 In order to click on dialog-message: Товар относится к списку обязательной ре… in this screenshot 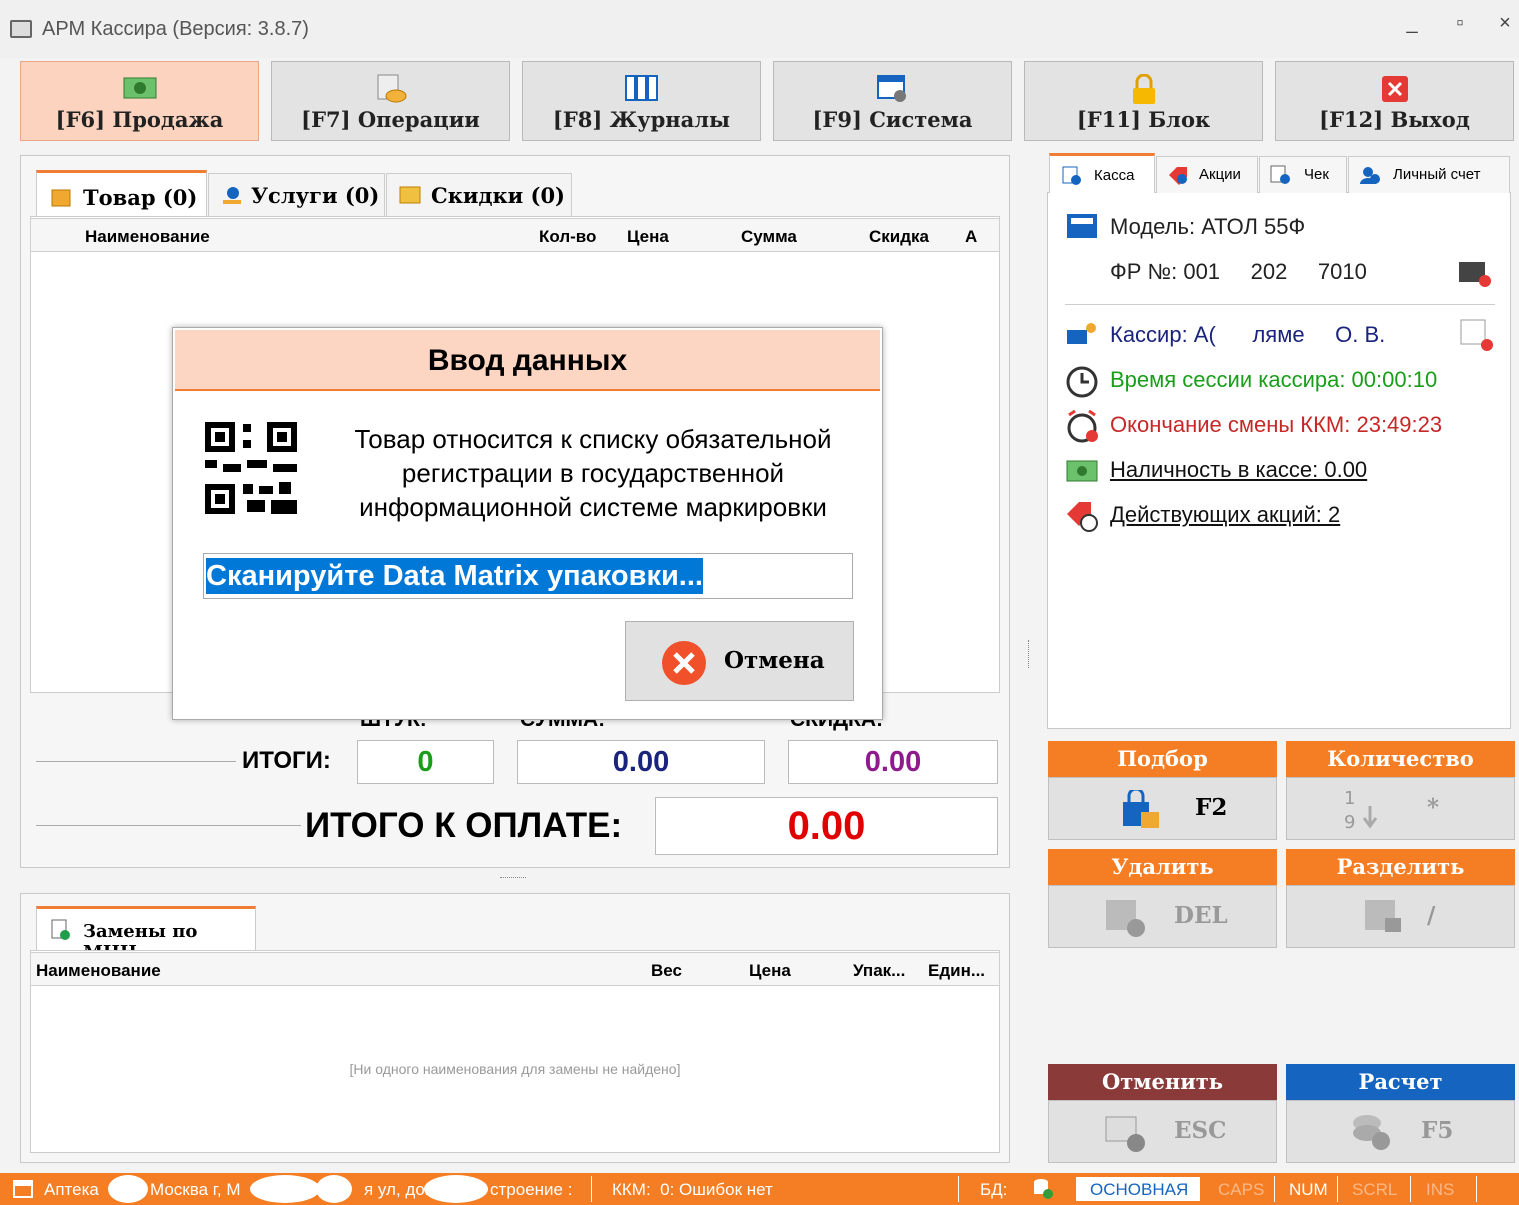, I will do `click(593, 473)`.